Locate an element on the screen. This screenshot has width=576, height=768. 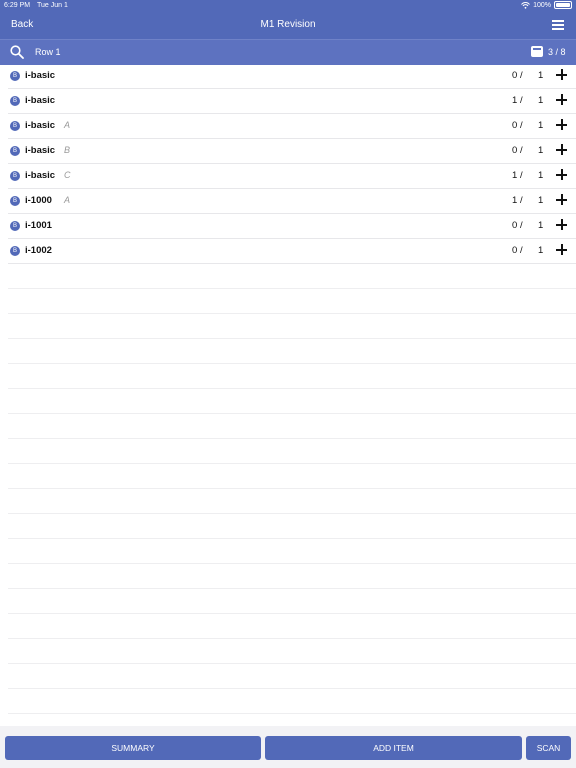
list-item: B i-basic B 0 / 1 is located at coordinates (292, 151).